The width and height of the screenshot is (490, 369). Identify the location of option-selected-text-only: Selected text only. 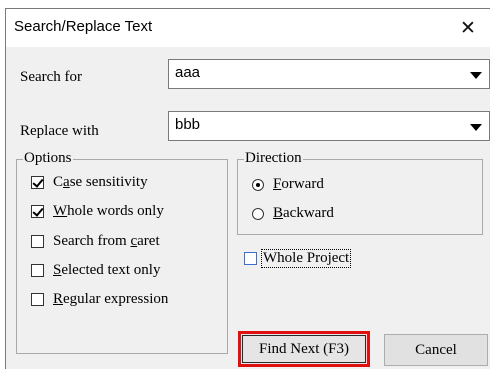
(95, 270).